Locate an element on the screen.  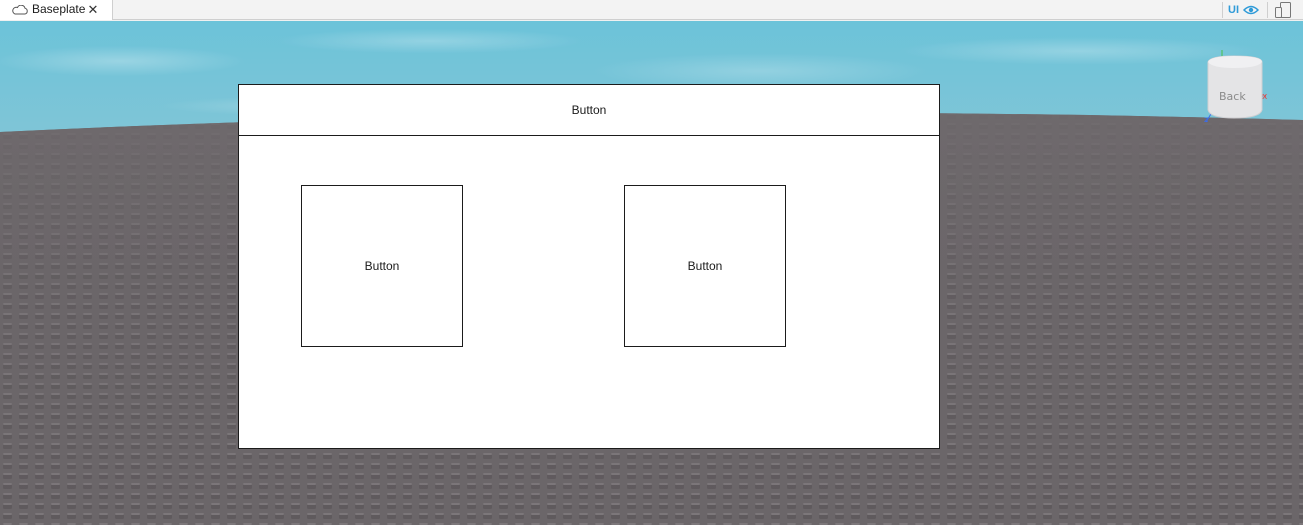
svg-text: z is located at coordinates (1206, 119).